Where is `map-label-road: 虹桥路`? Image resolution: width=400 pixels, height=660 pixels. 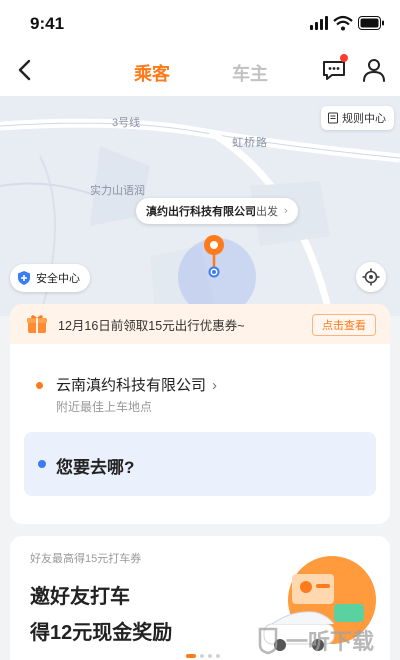
map-label-road: 虹桥路 is located at coordinates (250, 143).